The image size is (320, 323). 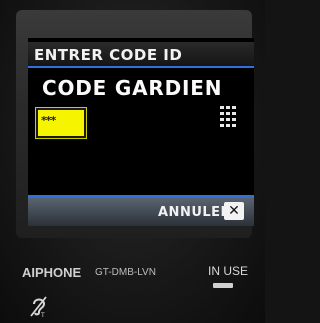 I want to click on cancel-label: ANNULER, so click(x=195, y=212).